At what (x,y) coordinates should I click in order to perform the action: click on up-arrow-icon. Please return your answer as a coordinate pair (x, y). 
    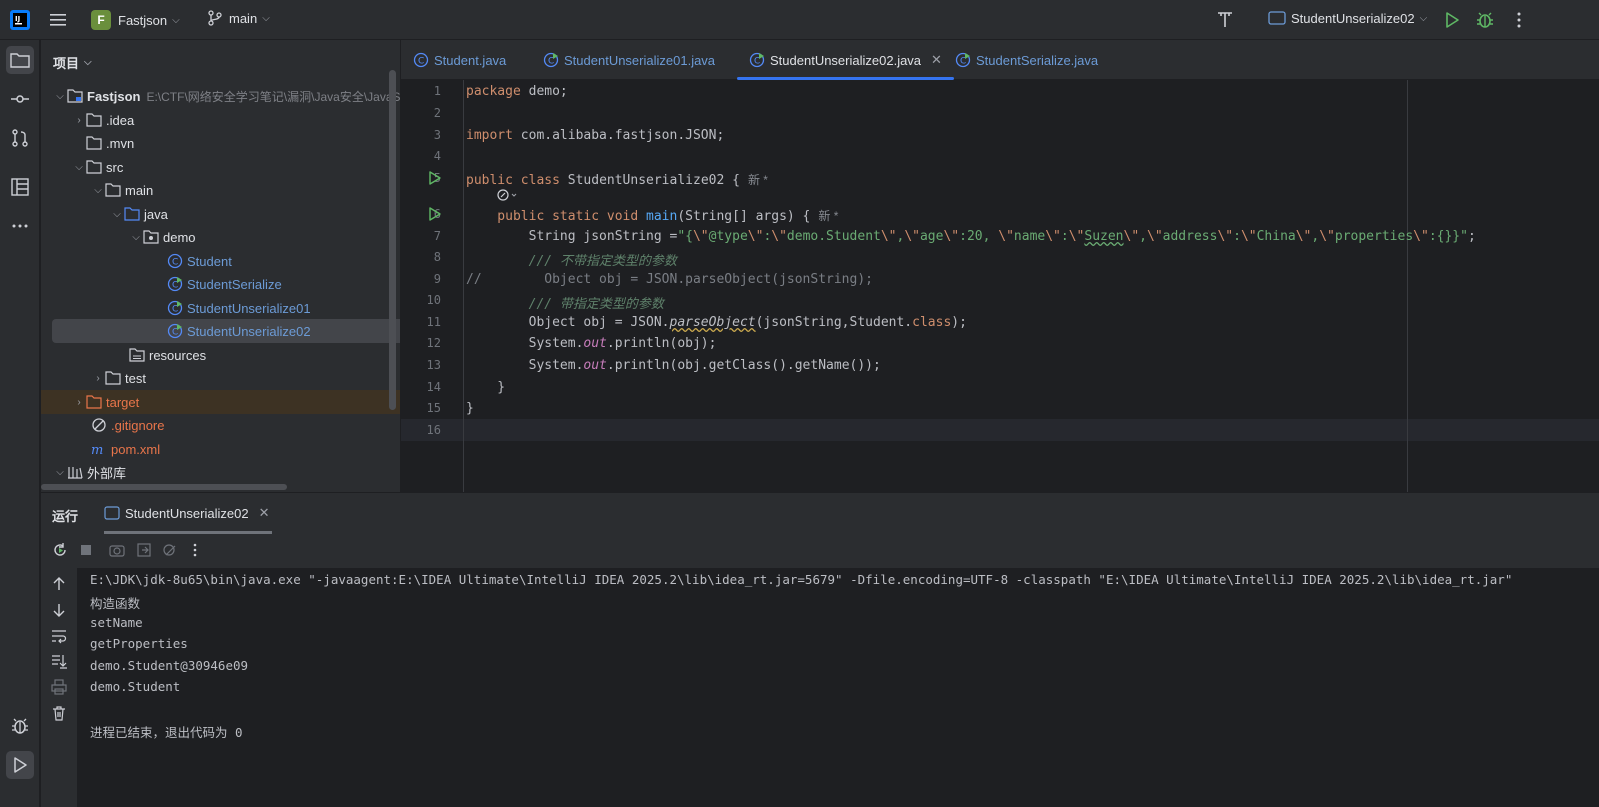
    Looking at the image, I should click on (59, 584).